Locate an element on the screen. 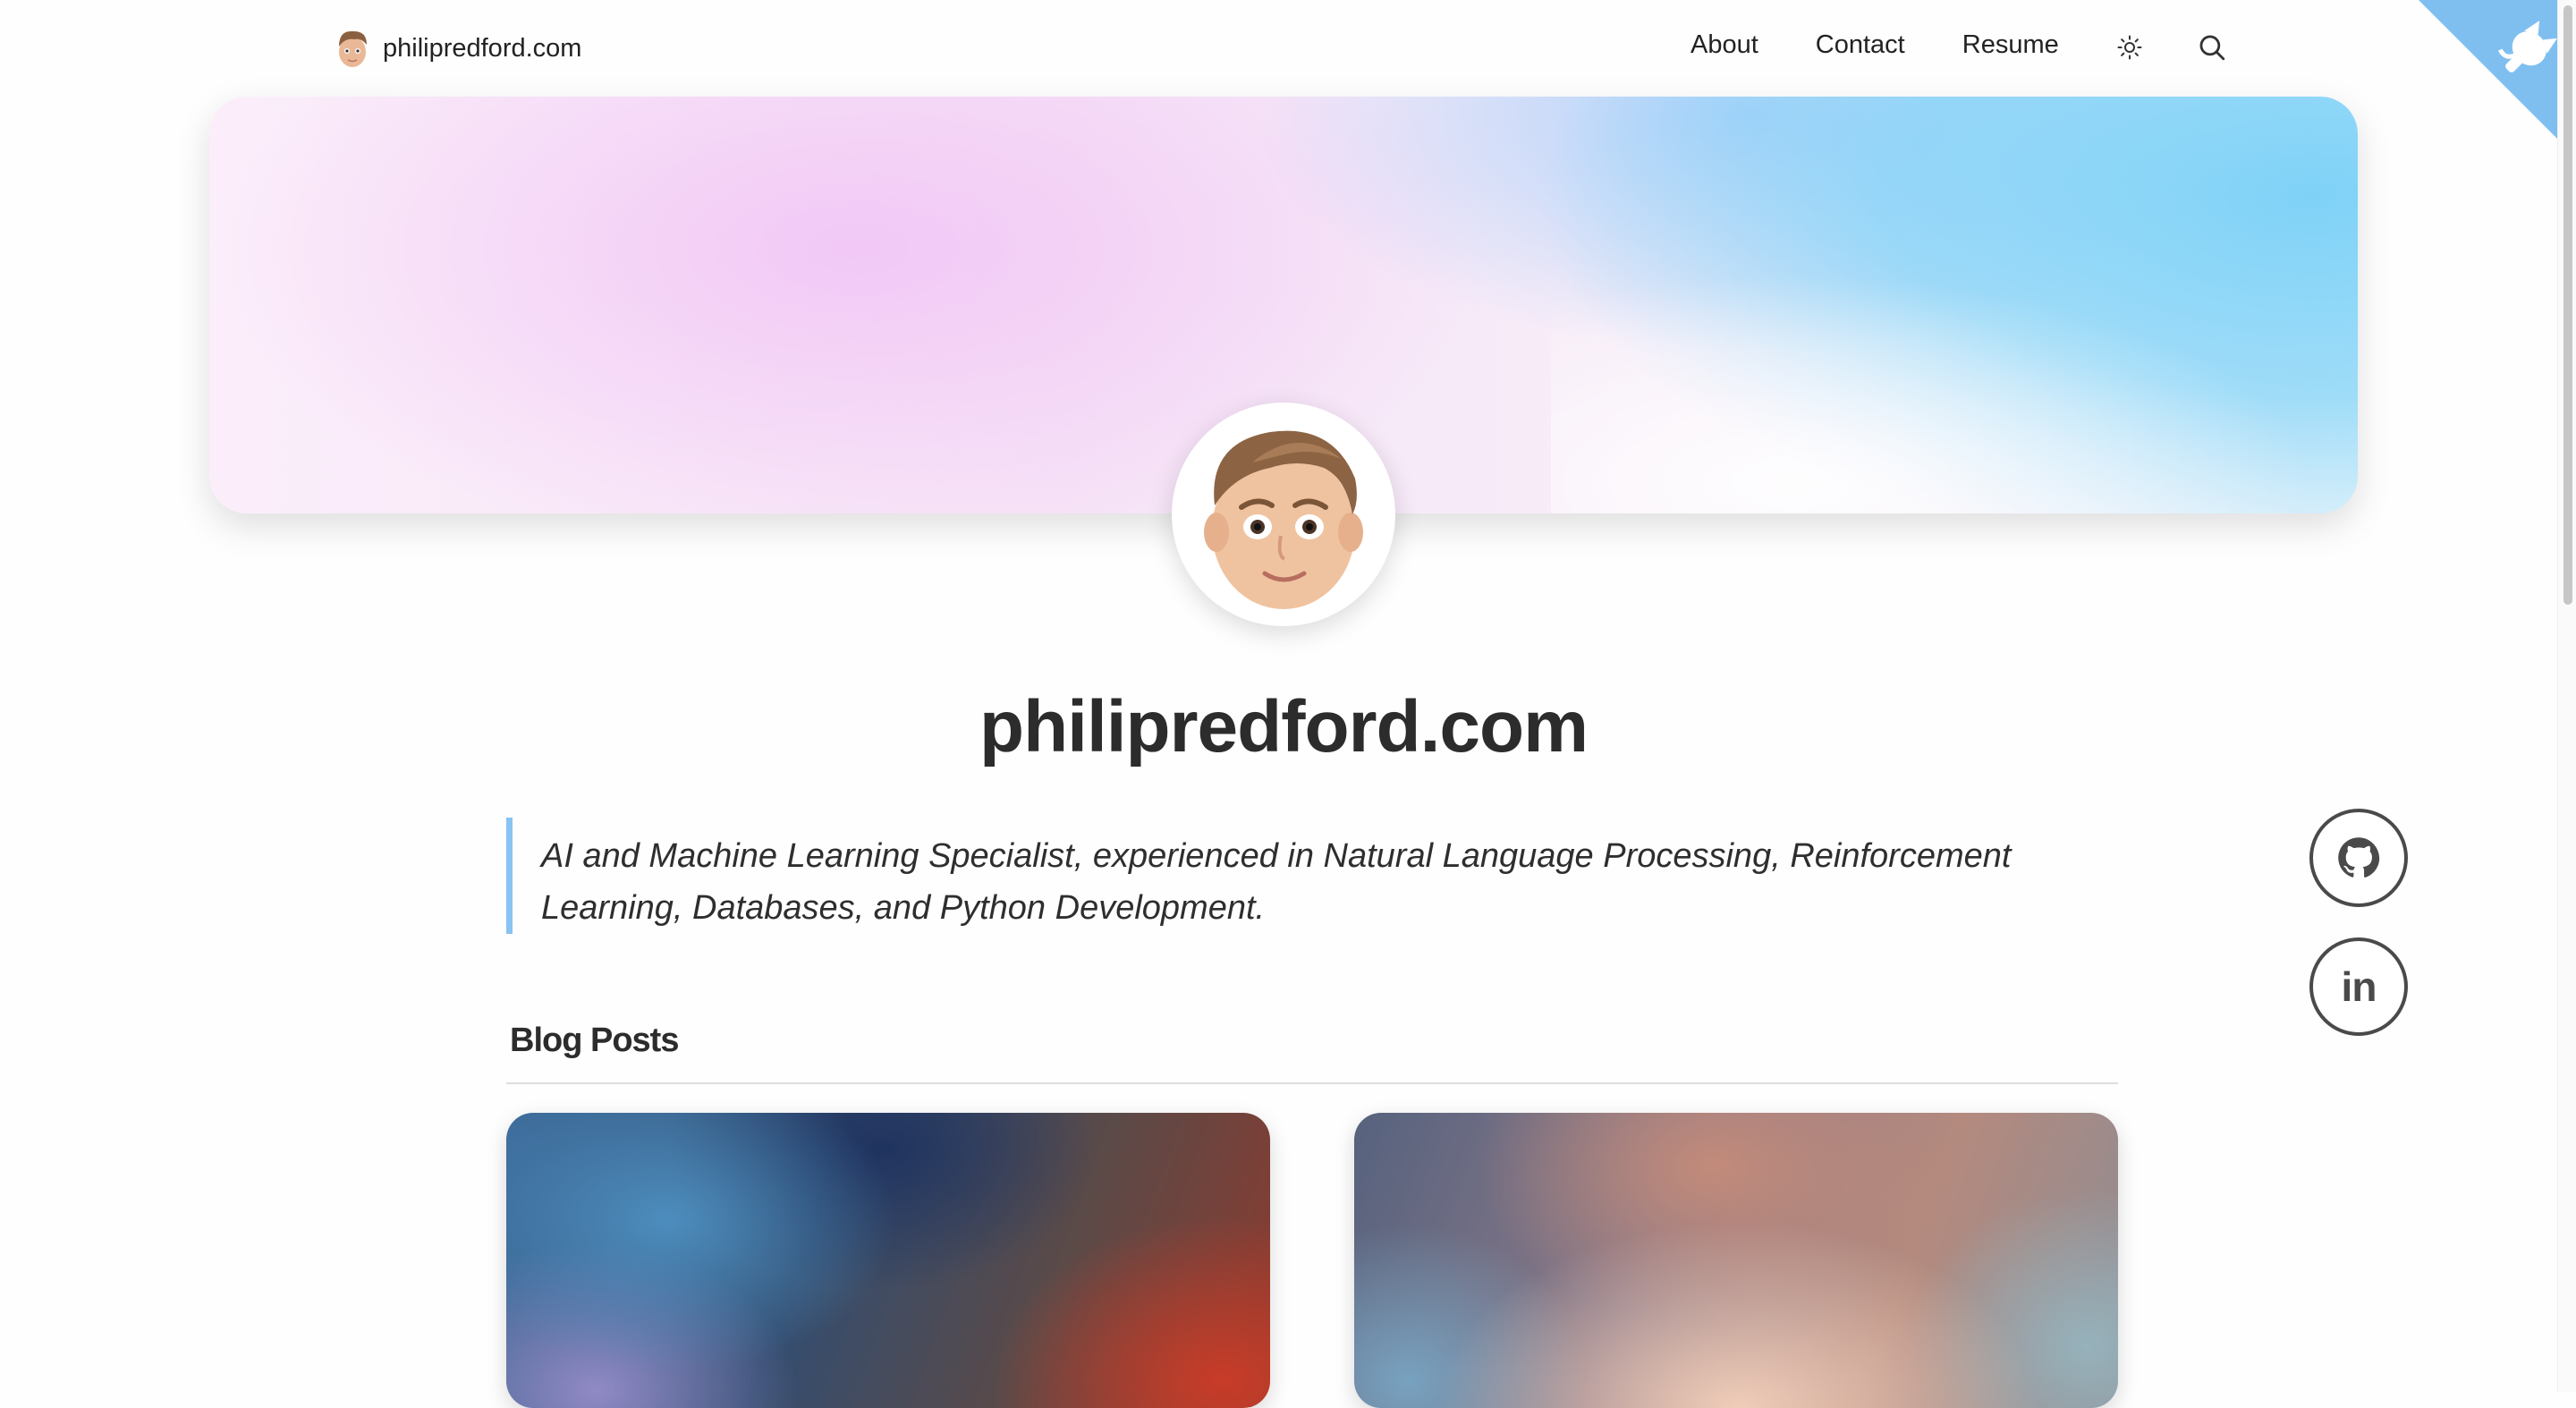 The width and height of the screenshot is (2576, 1408). linkedin-button: in is located at coordinates (2358, 986).